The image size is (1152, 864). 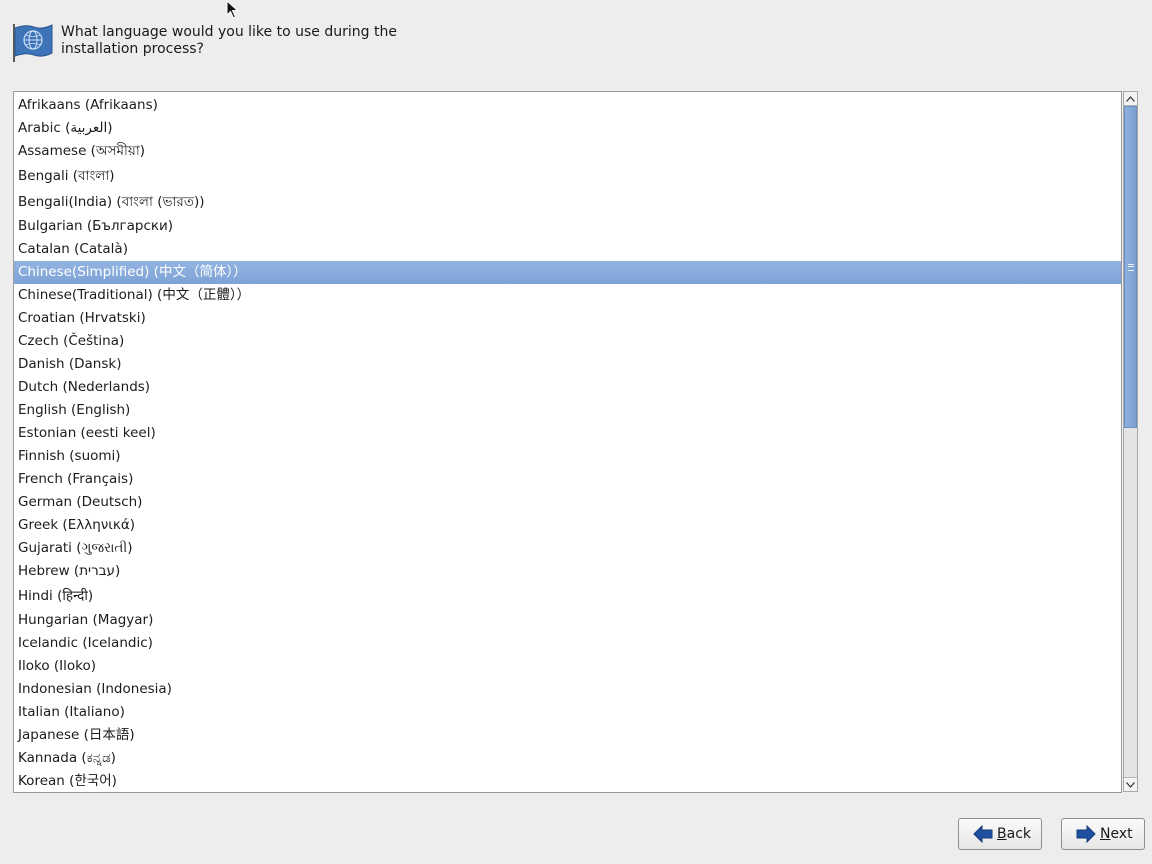 I want to click on chevron-down-icon, so click(x=1130, y=784).